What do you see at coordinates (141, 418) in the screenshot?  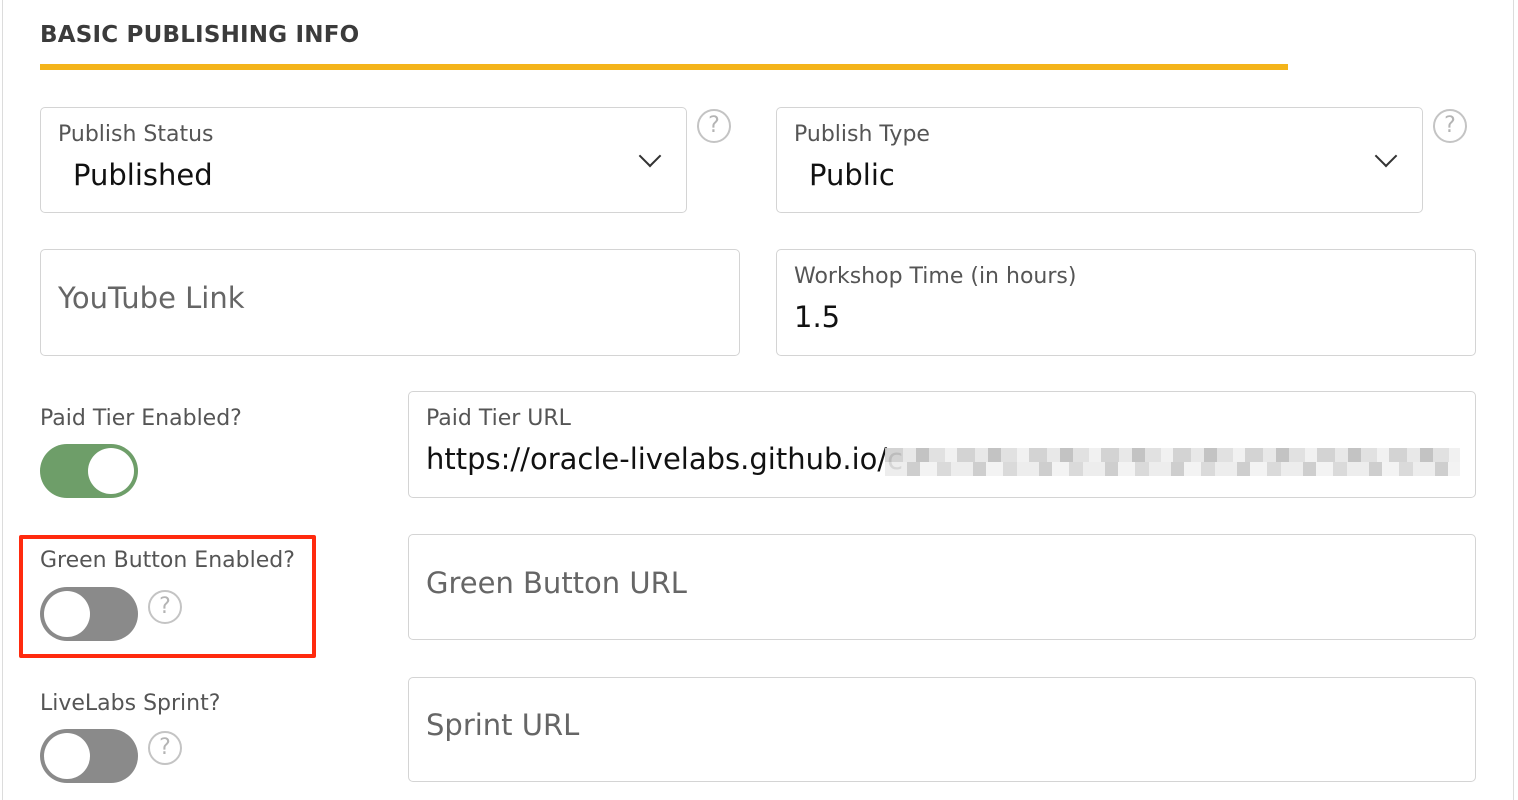 I see `paid-tier-toggle-label: Paid Tier Enabled?` at bounding box center [141, 418].